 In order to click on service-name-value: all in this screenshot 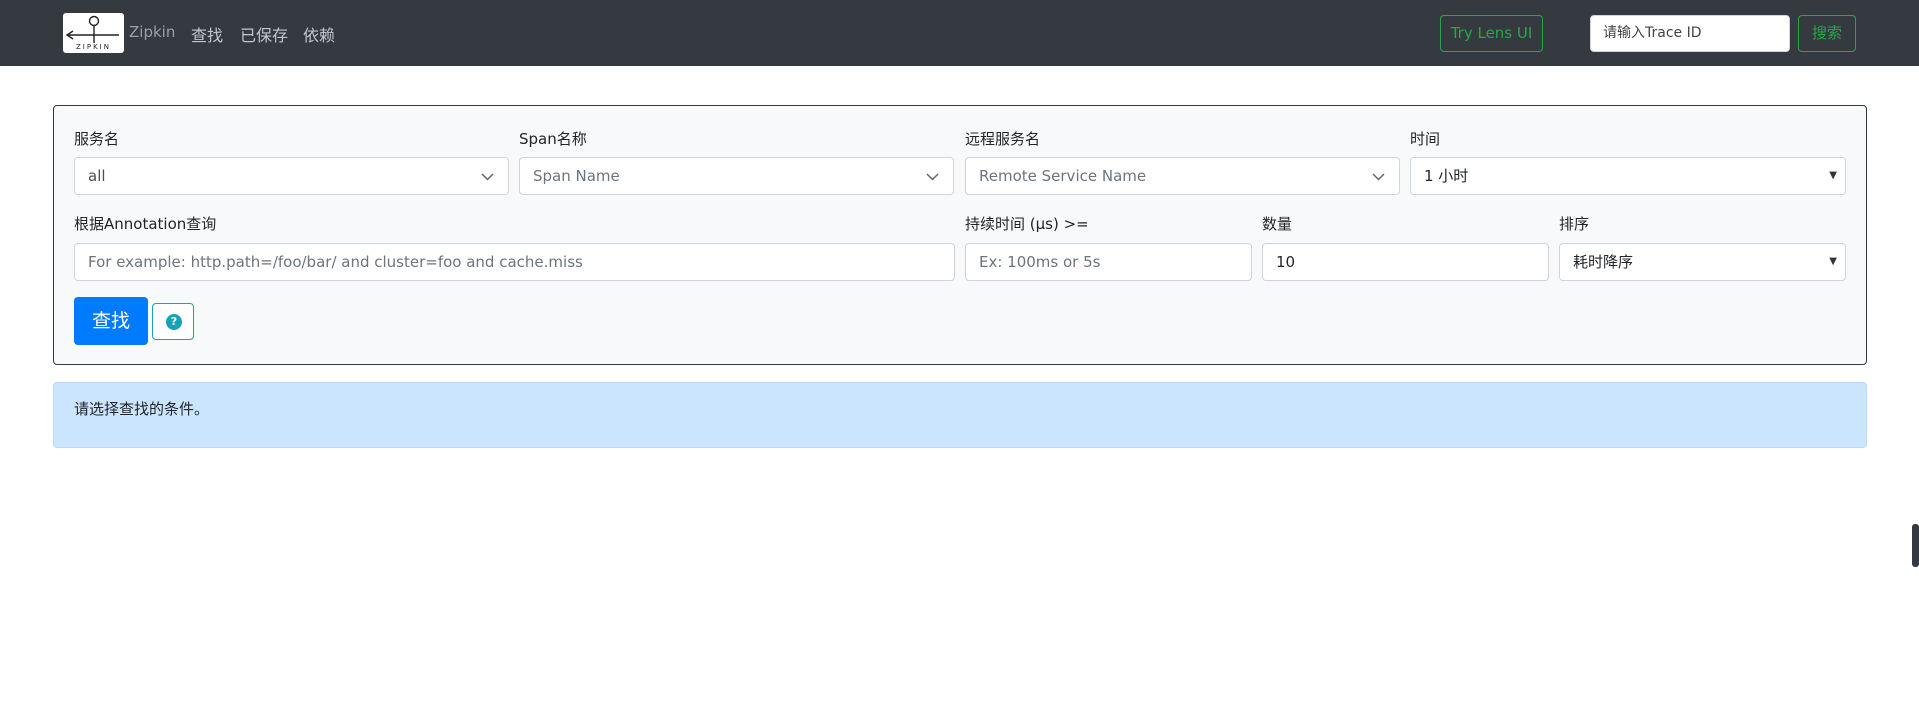, I will do `click(97, 176)`.